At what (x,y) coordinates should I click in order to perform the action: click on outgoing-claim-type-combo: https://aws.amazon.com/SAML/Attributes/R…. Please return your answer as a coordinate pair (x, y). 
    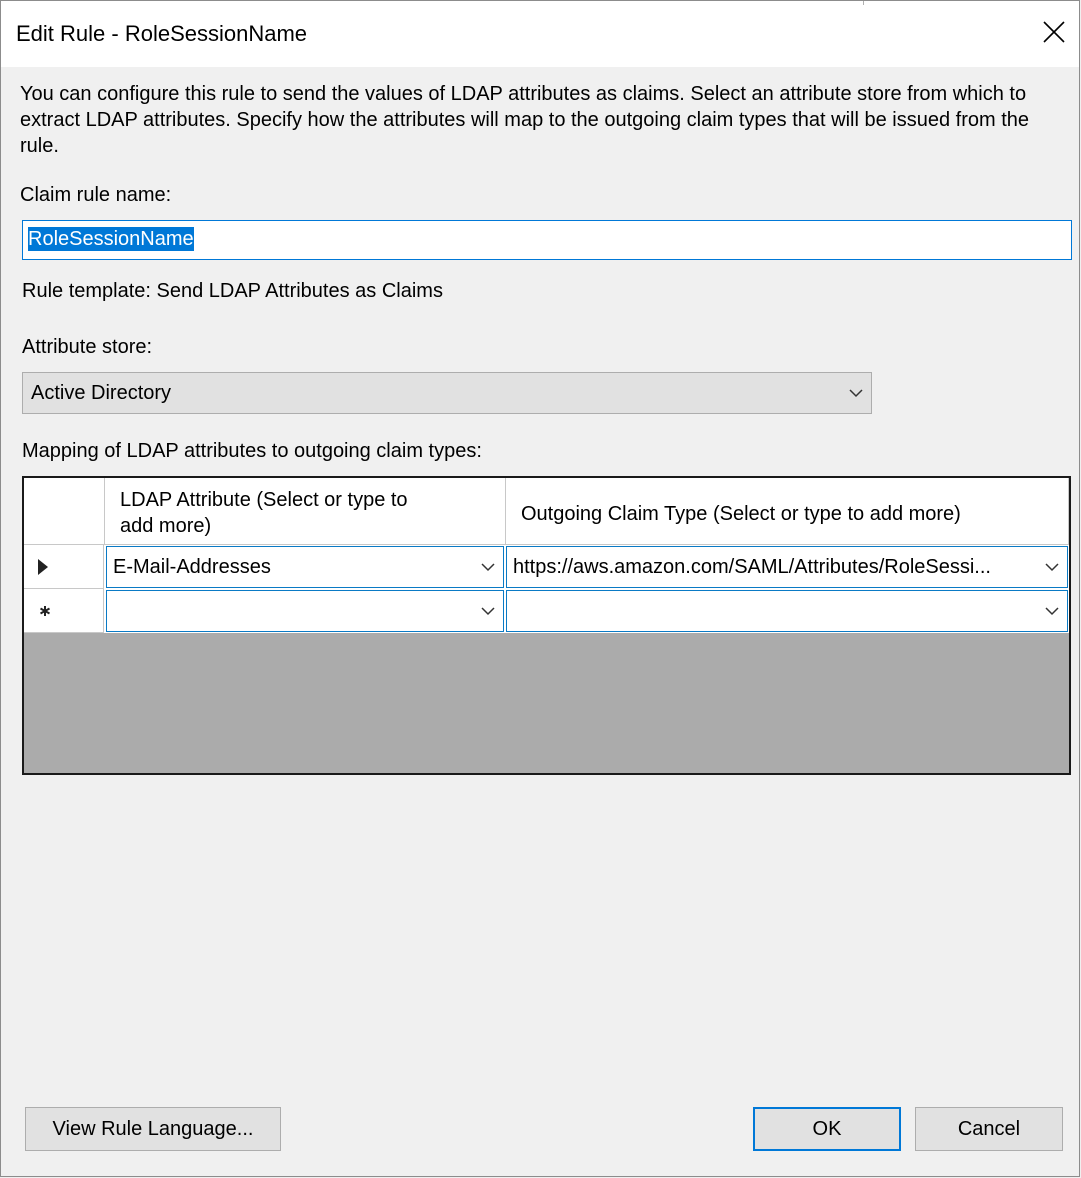
    Looking at the image, I should click on (787, 567).